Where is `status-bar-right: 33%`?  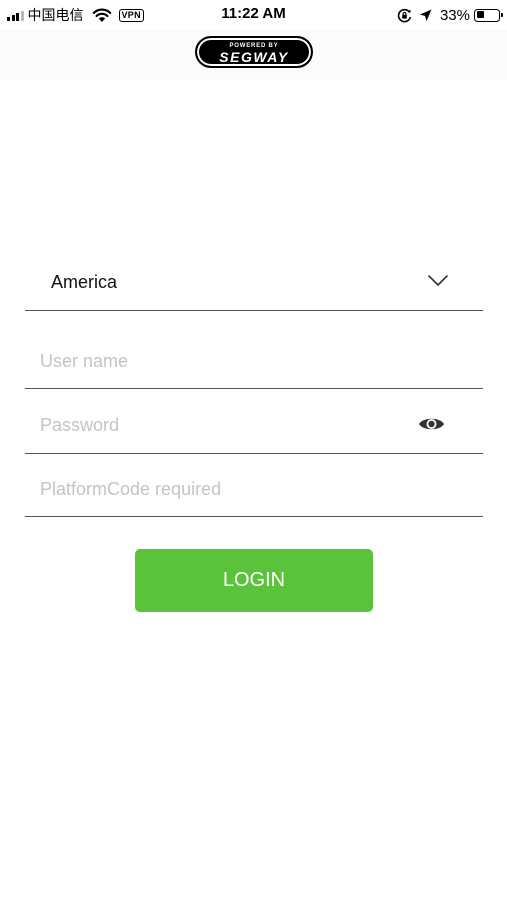
status-bar-right: 33% is located at coordinates (450, 15).